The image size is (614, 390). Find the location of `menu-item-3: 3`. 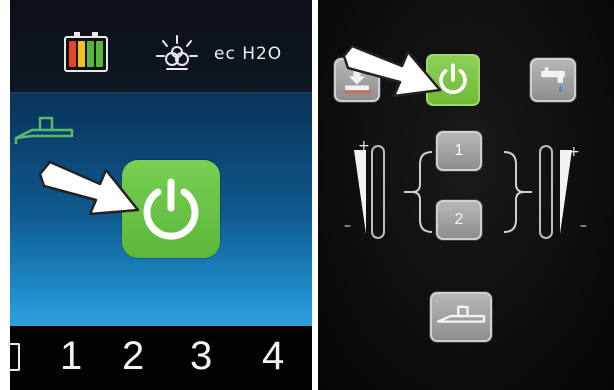

menu-item-3: 3 is located at coordinates (201, 356).